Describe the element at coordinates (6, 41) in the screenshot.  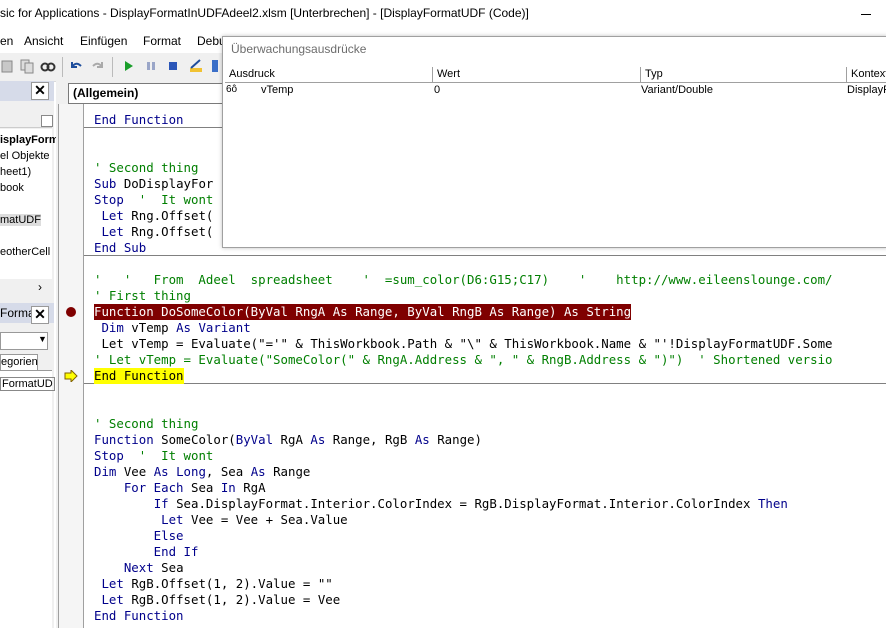
I see `menu-item-edit: en` at that location.